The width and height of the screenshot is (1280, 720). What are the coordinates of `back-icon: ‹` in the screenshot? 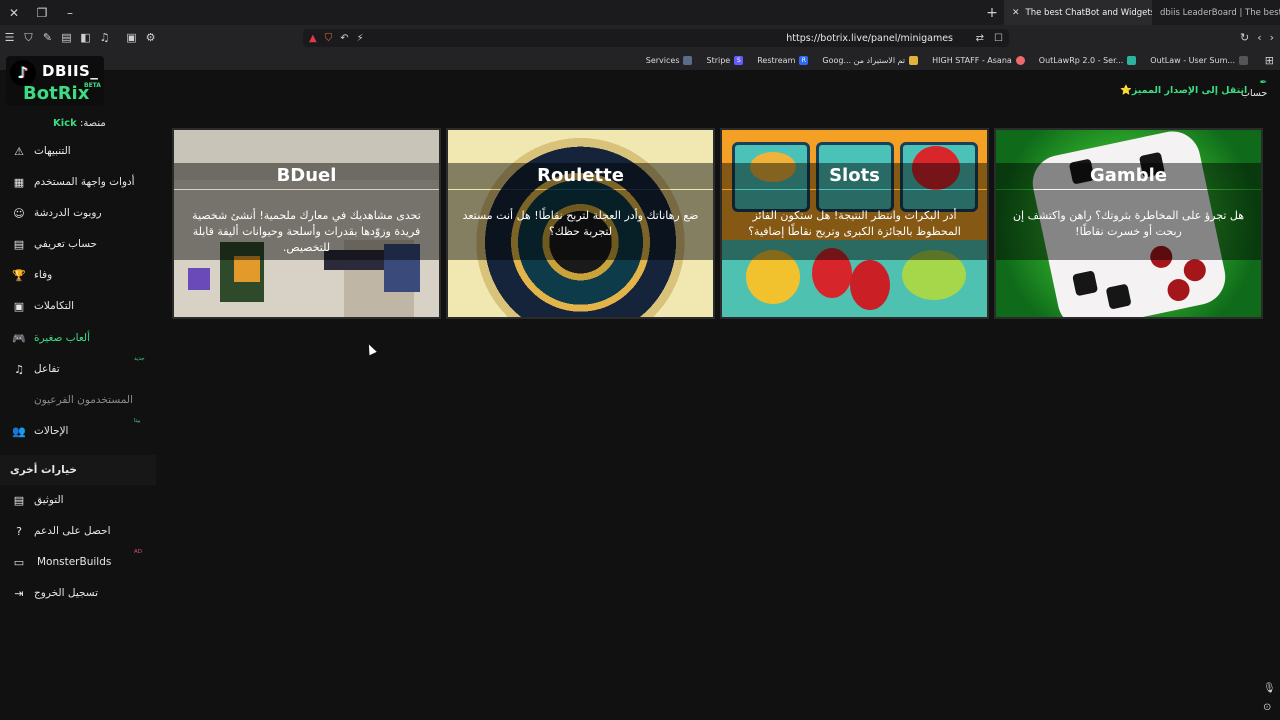 It's located at (1259, 37).